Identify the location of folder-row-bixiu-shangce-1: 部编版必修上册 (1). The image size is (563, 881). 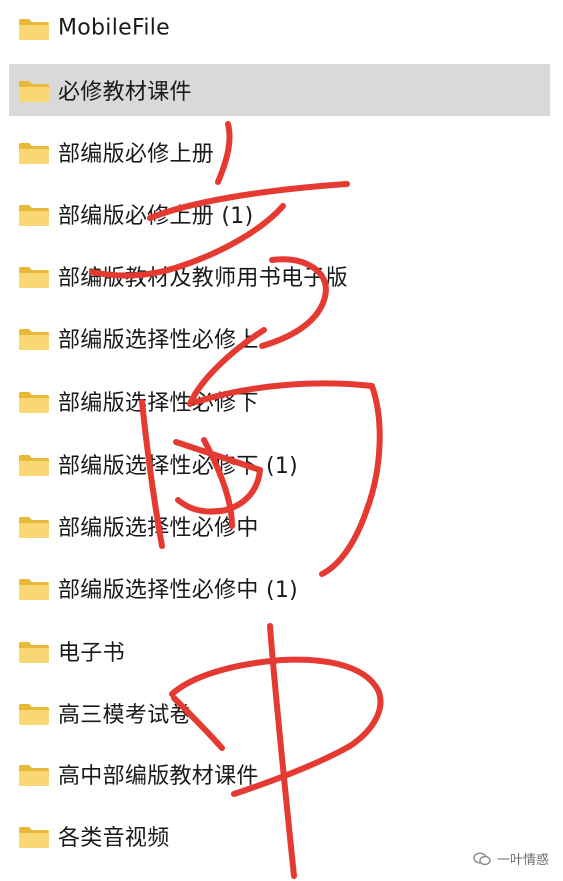
(279, 214).